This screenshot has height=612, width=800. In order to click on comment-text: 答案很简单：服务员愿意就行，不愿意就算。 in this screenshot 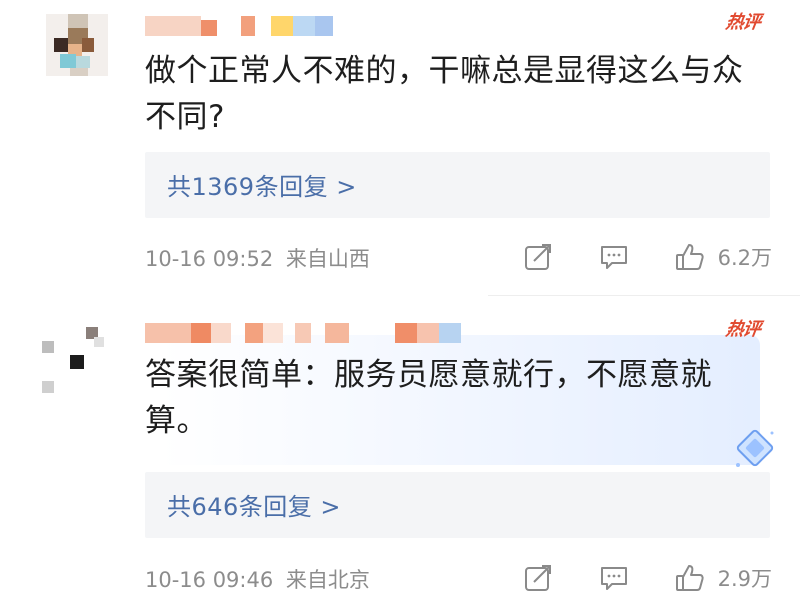, I will do `click(428, 398)`.